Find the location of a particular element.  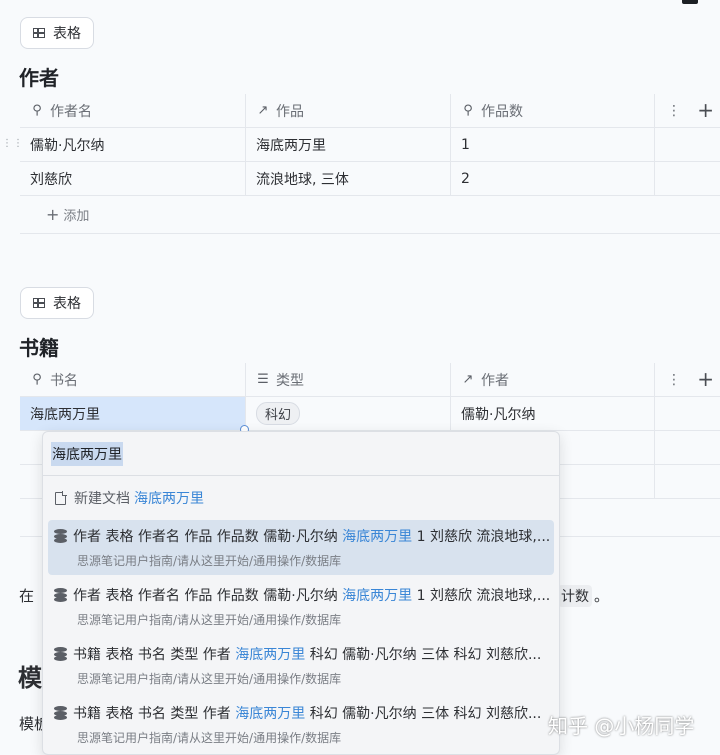

database-title: 书籍 is located at coordinates (39, 346).